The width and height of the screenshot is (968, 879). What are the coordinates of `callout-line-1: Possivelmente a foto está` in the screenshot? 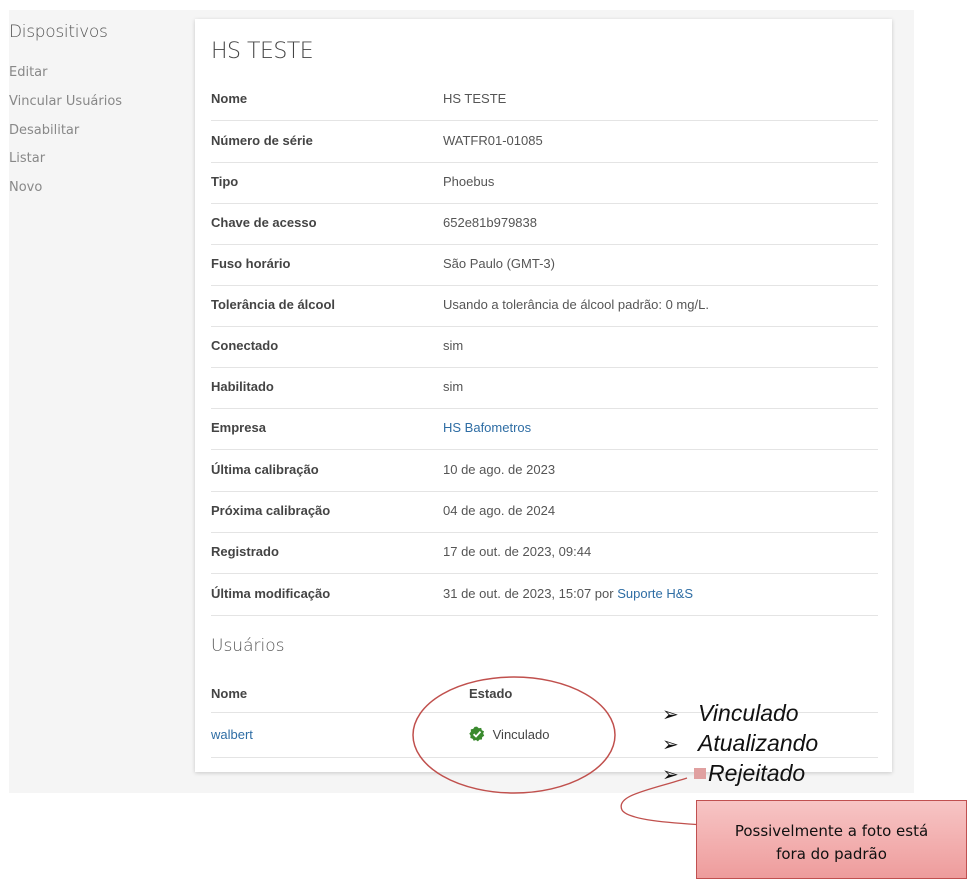 It's located at (831, 831).